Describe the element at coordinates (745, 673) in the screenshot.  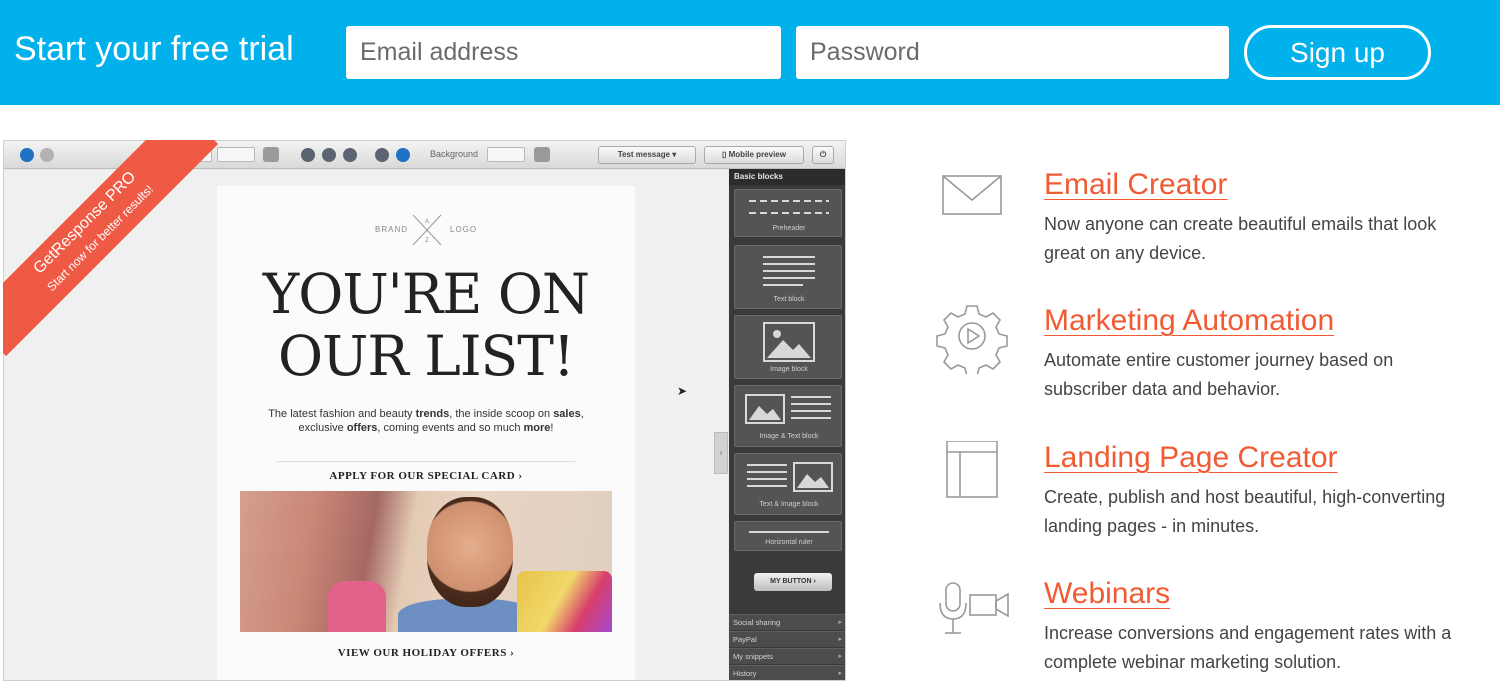
I see `accordion-label: History` at that location.